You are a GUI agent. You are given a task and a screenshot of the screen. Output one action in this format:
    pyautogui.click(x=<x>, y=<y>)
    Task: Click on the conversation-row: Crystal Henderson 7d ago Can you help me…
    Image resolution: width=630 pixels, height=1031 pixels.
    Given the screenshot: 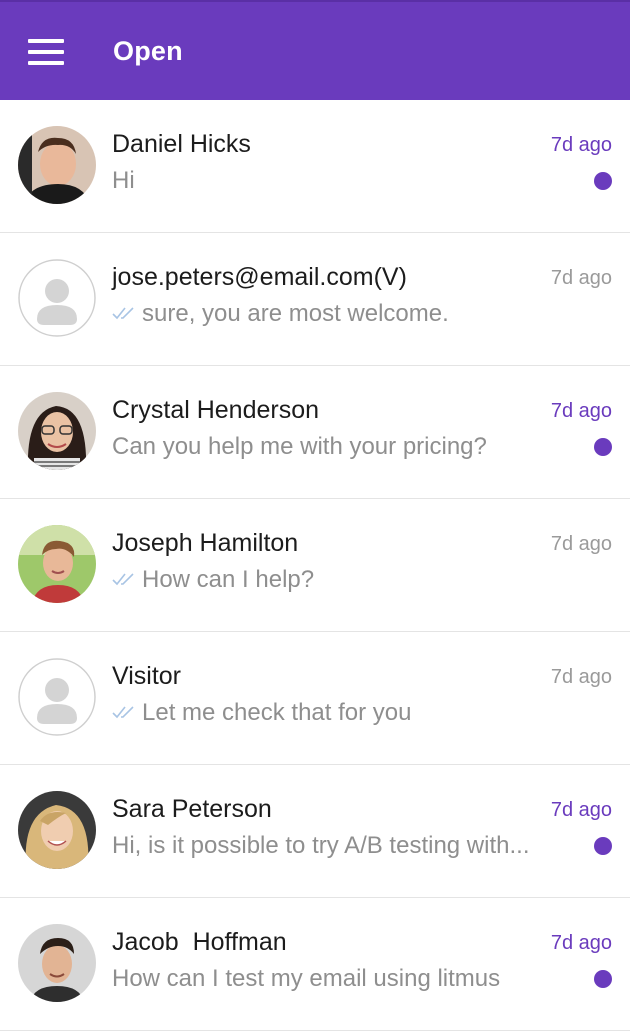 What is the action you would take?
    pyautogui.click(x=315, y=432)
    